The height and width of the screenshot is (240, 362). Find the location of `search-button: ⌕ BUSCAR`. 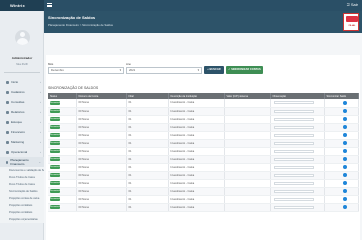

search-button: ⌕ BUSCAR is located at coordinates (214, 70).